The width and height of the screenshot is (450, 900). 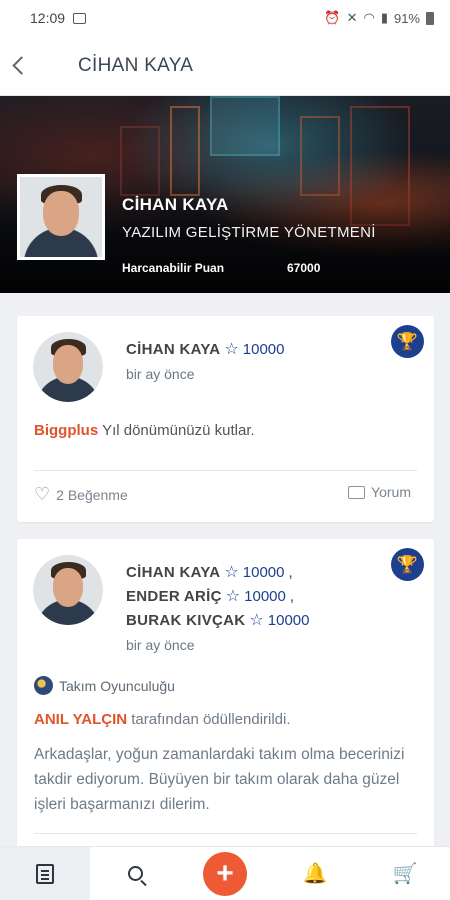 I want to click on nav-notifications: 🔔, so click(x=315, y=873).